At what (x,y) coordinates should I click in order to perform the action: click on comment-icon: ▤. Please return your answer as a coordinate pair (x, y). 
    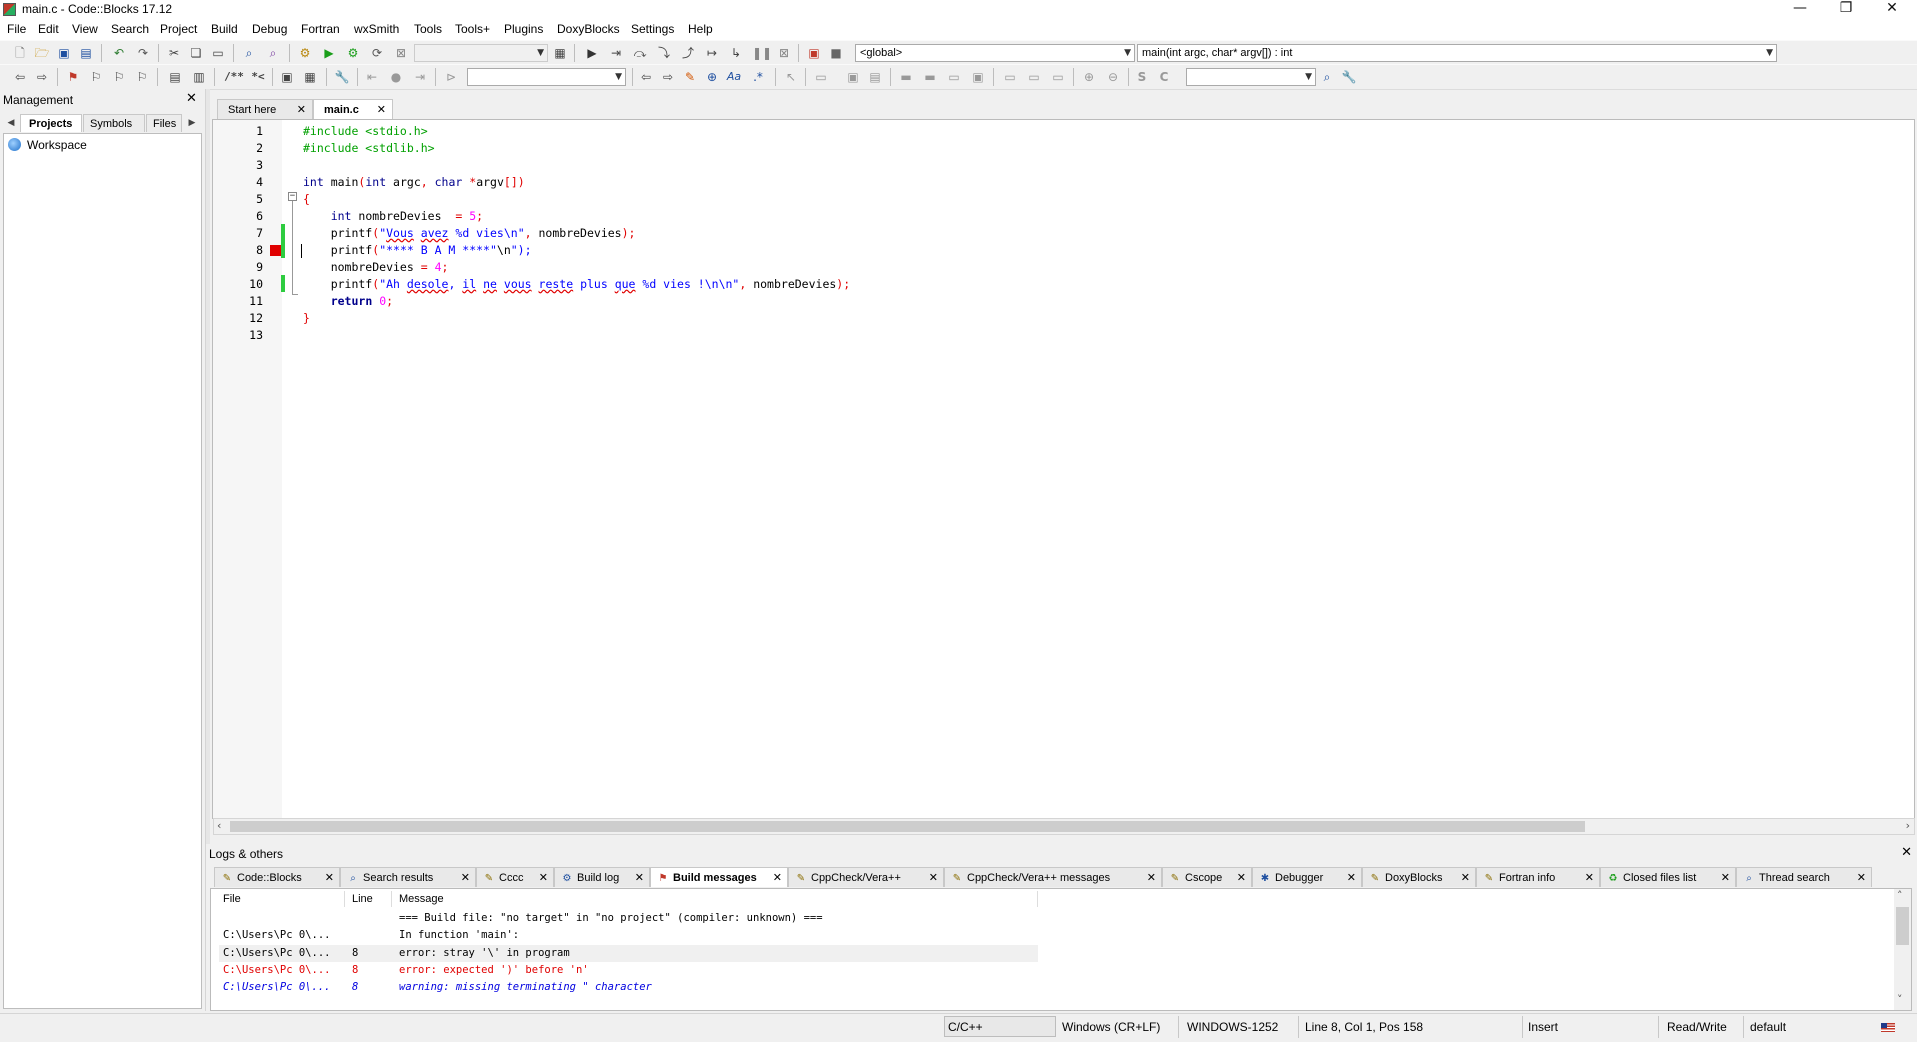
    Looking at the image, I should click on (175, 77).